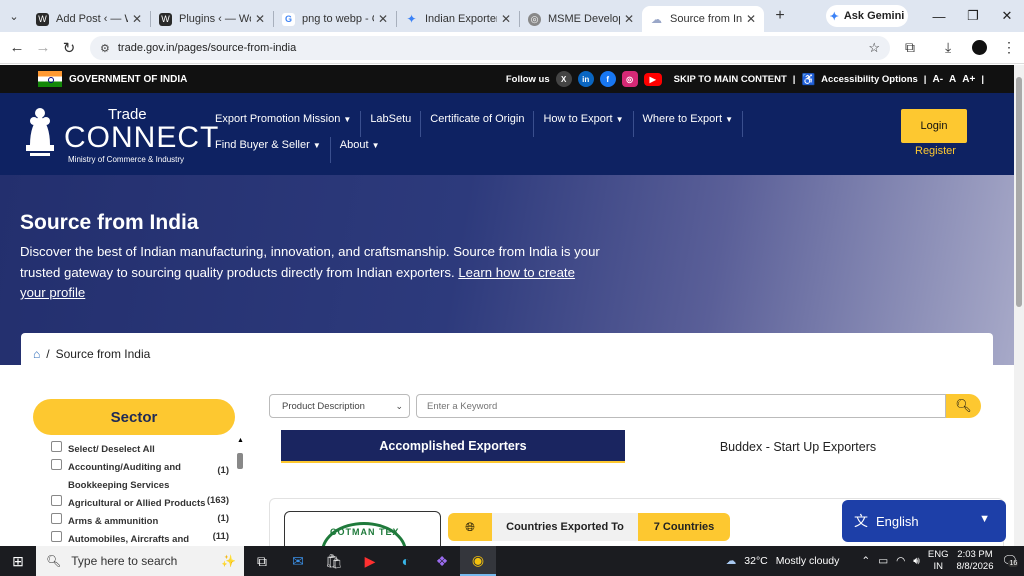  What do you see at coordinates (900, 561) in the screenshot?
I see `network-icon: ◠` at bounding box center [900, 561].